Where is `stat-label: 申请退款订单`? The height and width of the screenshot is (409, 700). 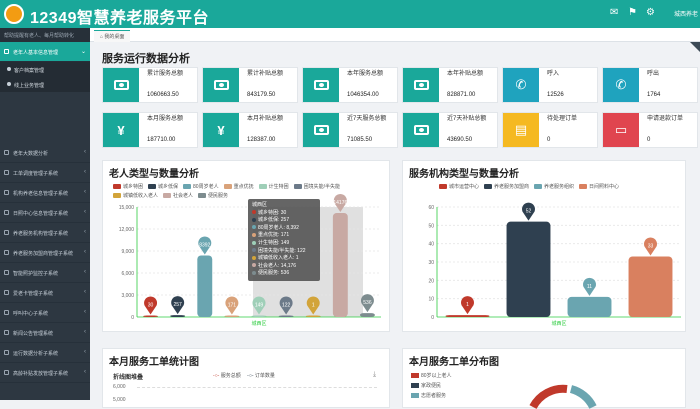
stat-label: 申请退款订单 is located at coordinates (665, 119).